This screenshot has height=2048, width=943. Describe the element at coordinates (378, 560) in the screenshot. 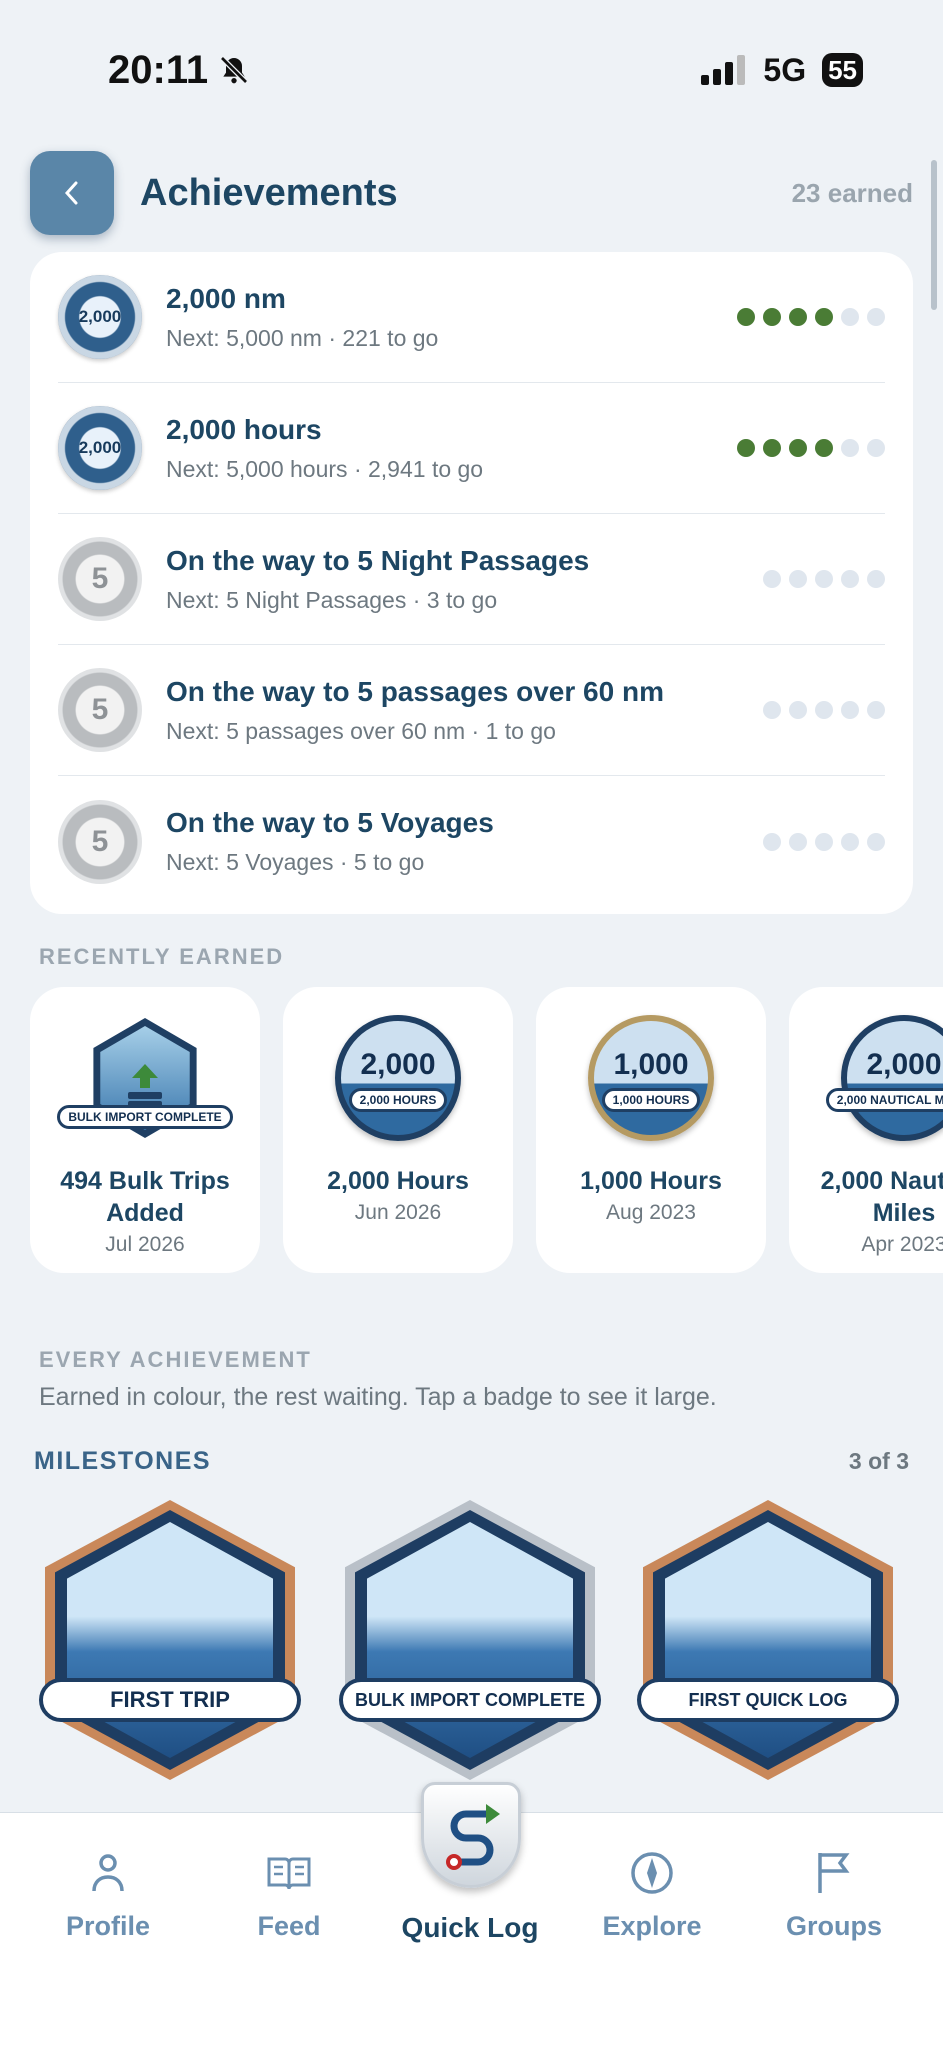

I see `progress-name: On the way to 5 Night Passages` at that location.